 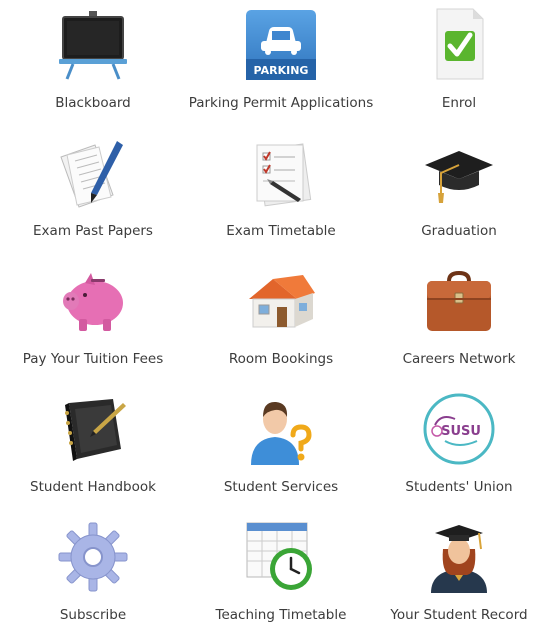 I want to click on tile-label: Room Bookings, so click(x=281, y=359).